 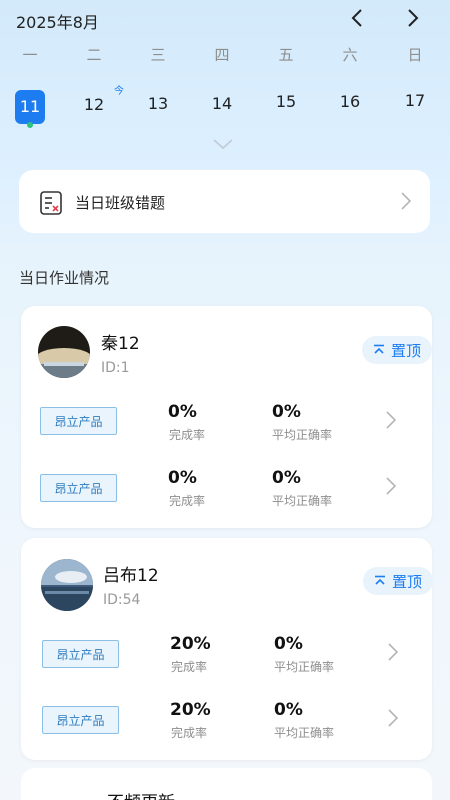 What do you see at coordinates (115, 368) in the screenshot?
I see `class-id: ID:1` at bounding box center [115, 368].